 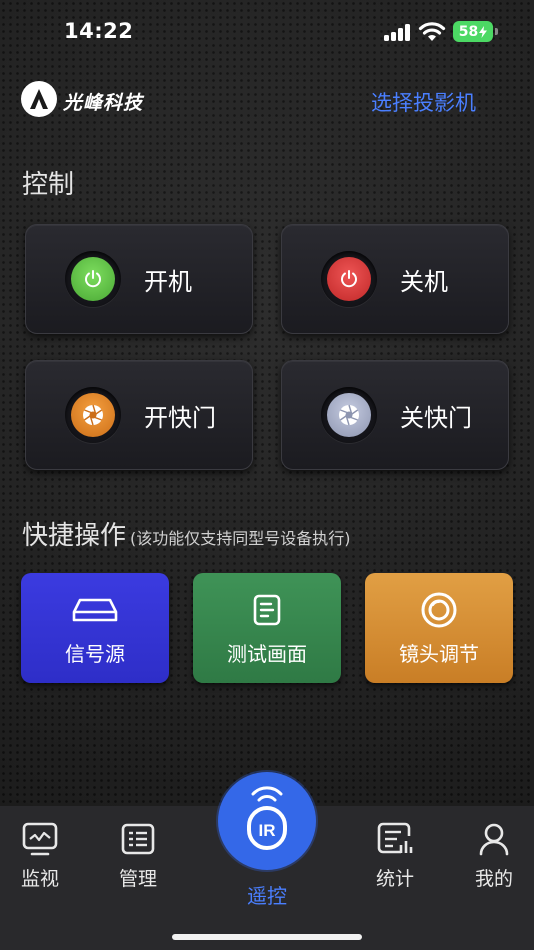 What do you see at coordinates (139, 279) in the screenshot?
I see `power-on-button: 开机` at bounding box center [139, 279].